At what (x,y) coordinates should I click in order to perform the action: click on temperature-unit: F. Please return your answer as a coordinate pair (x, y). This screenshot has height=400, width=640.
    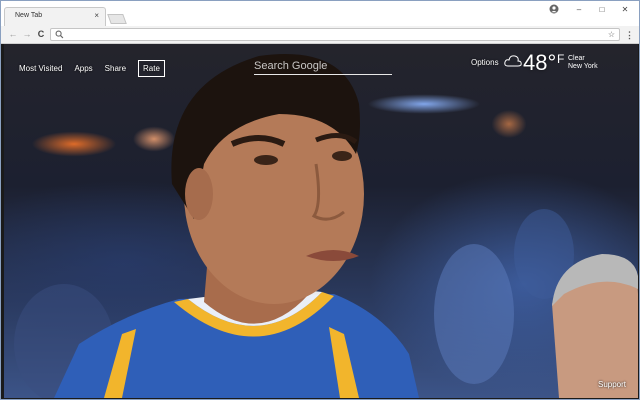
    Looking at the image, I should click on (561, 59).